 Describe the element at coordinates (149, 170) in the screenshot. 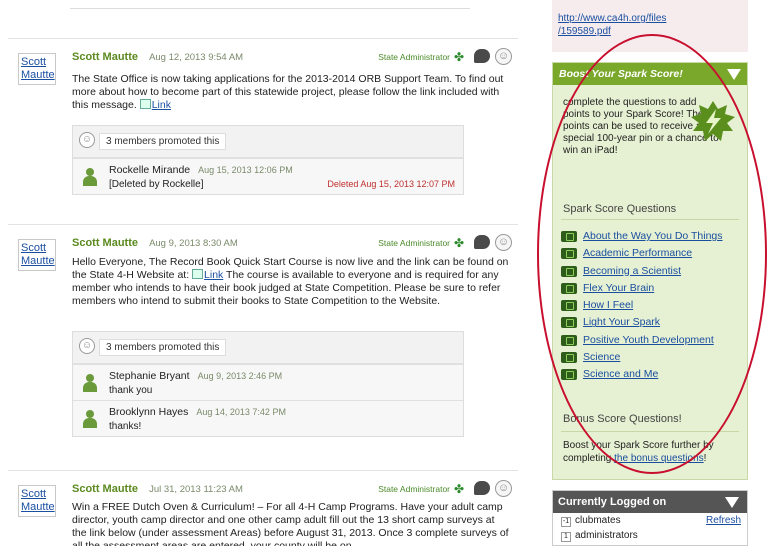

I see `reply-author-name: Rockelle Mirande` at that location.